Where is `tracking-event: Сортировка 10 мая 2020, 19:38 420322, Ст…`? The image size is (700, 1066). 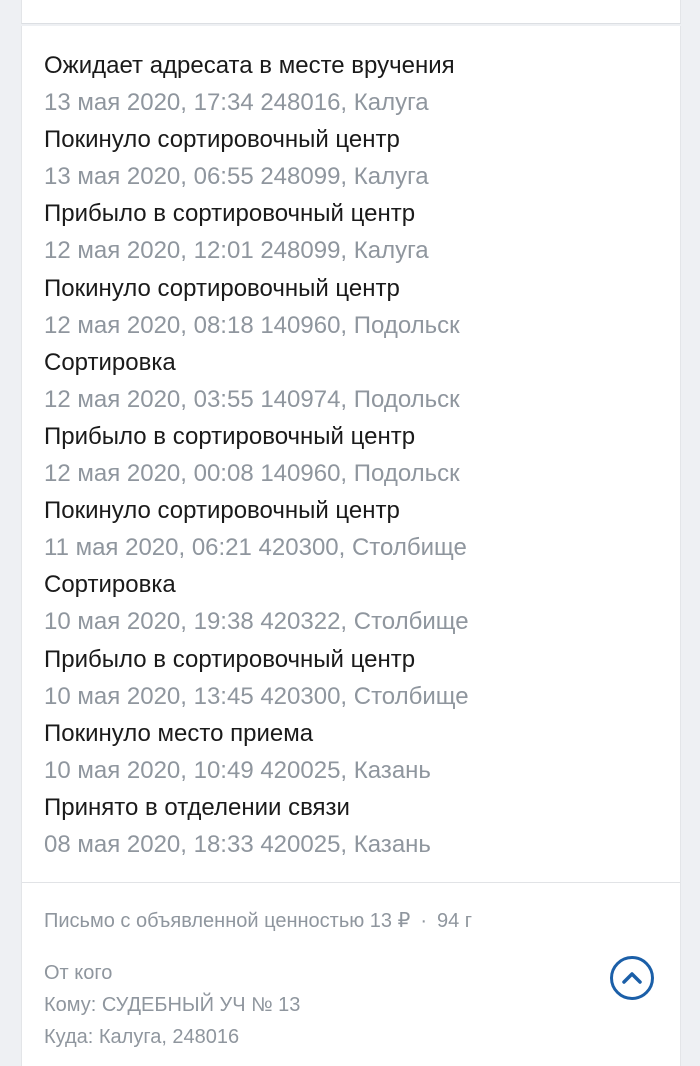
tracking-event: Сортировка 10 мая 2020, 19:38 420322, Ст… is located at coordinates (354, 603).